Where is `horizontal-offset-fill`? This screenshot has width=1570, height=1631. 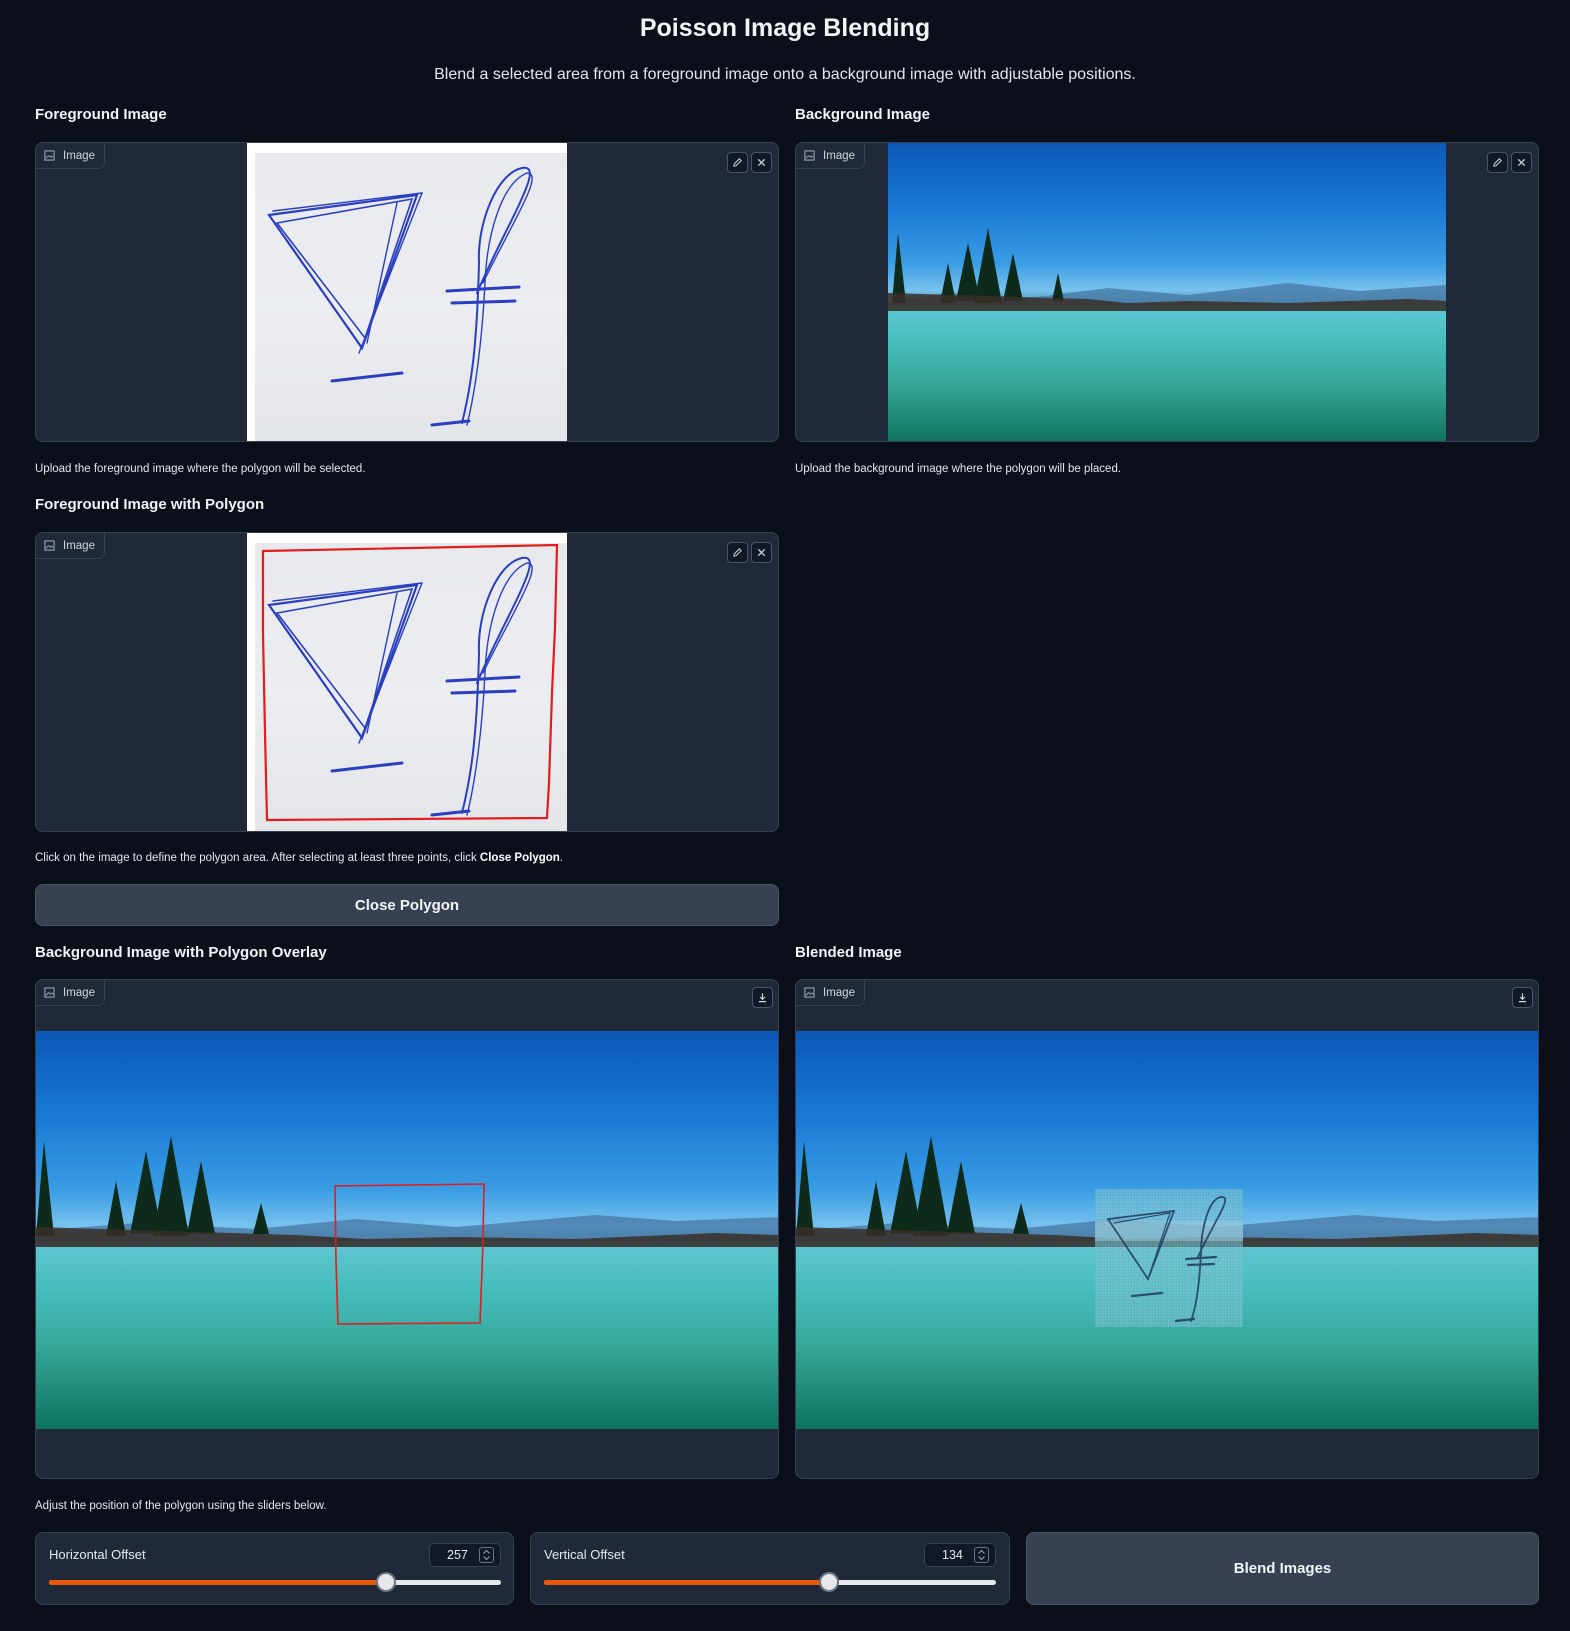
horizontal-offset-fill is located at coordinates (217, 1582).